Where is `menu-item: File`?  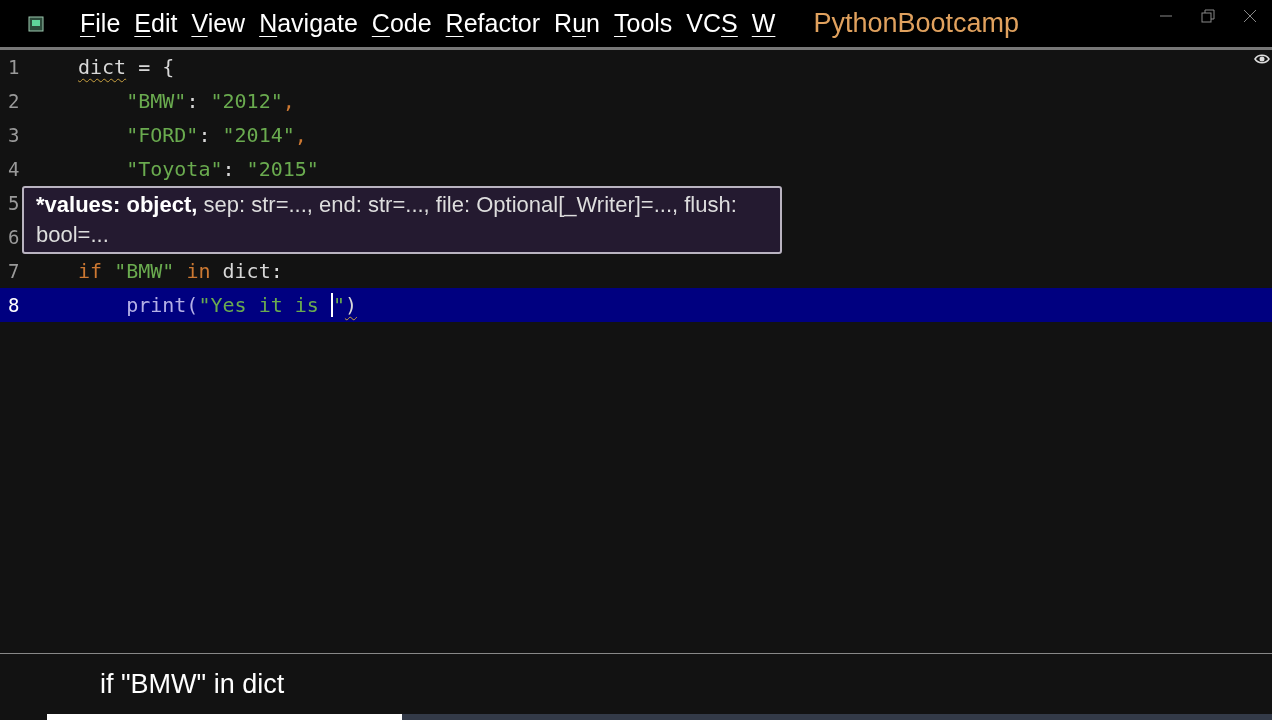
menu-item: File is located at coordinates (100, 23).